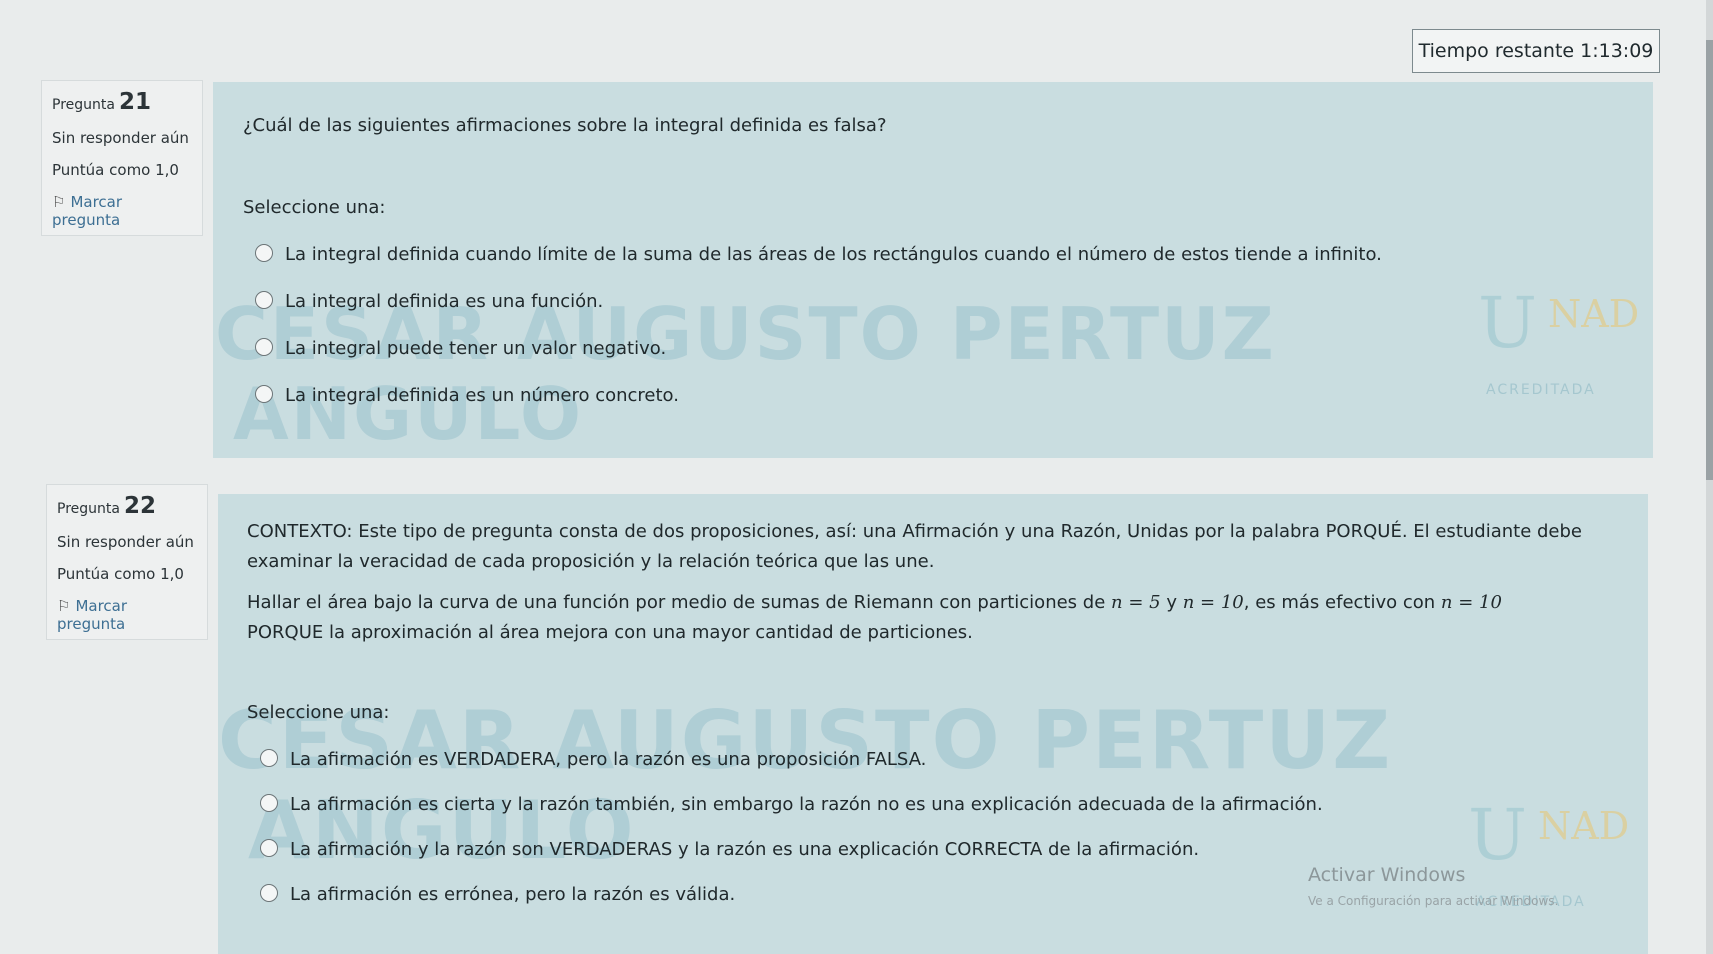 The width and height of the screenshot is (1713, 954). I want to click on question-22-points: Puntúa como 1,0, so click(120, 574).